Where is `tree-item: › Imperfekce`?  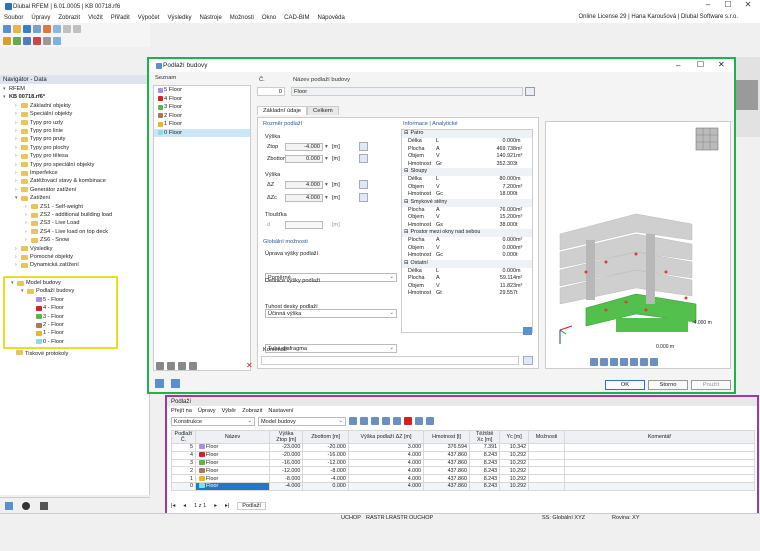
tree-item: › Imperfekce is located at coordinates (76, 173).